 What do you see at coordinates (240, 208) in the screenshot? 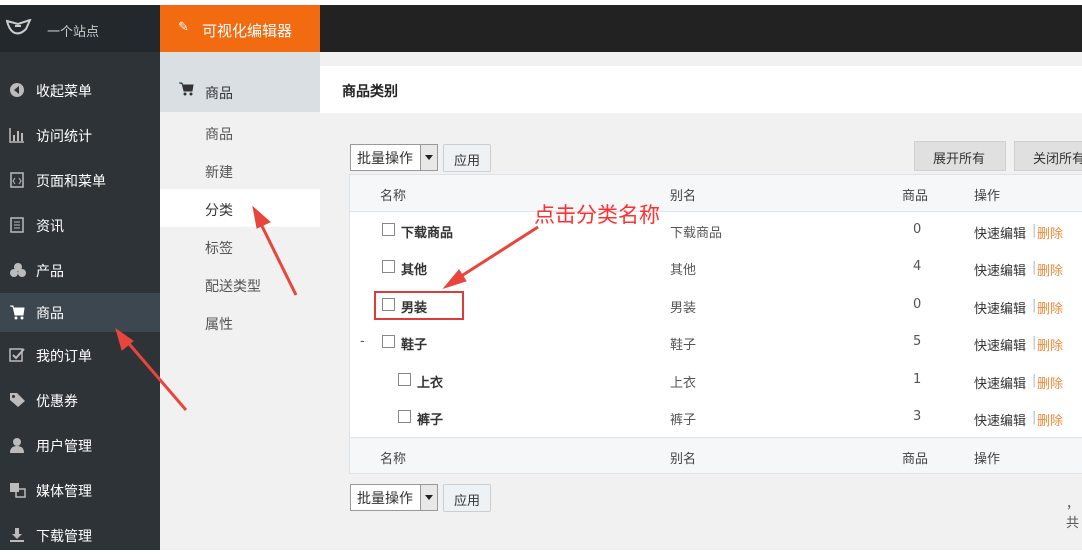
I see `submenu-item-category: 分类` at bounding box center [240, 208].